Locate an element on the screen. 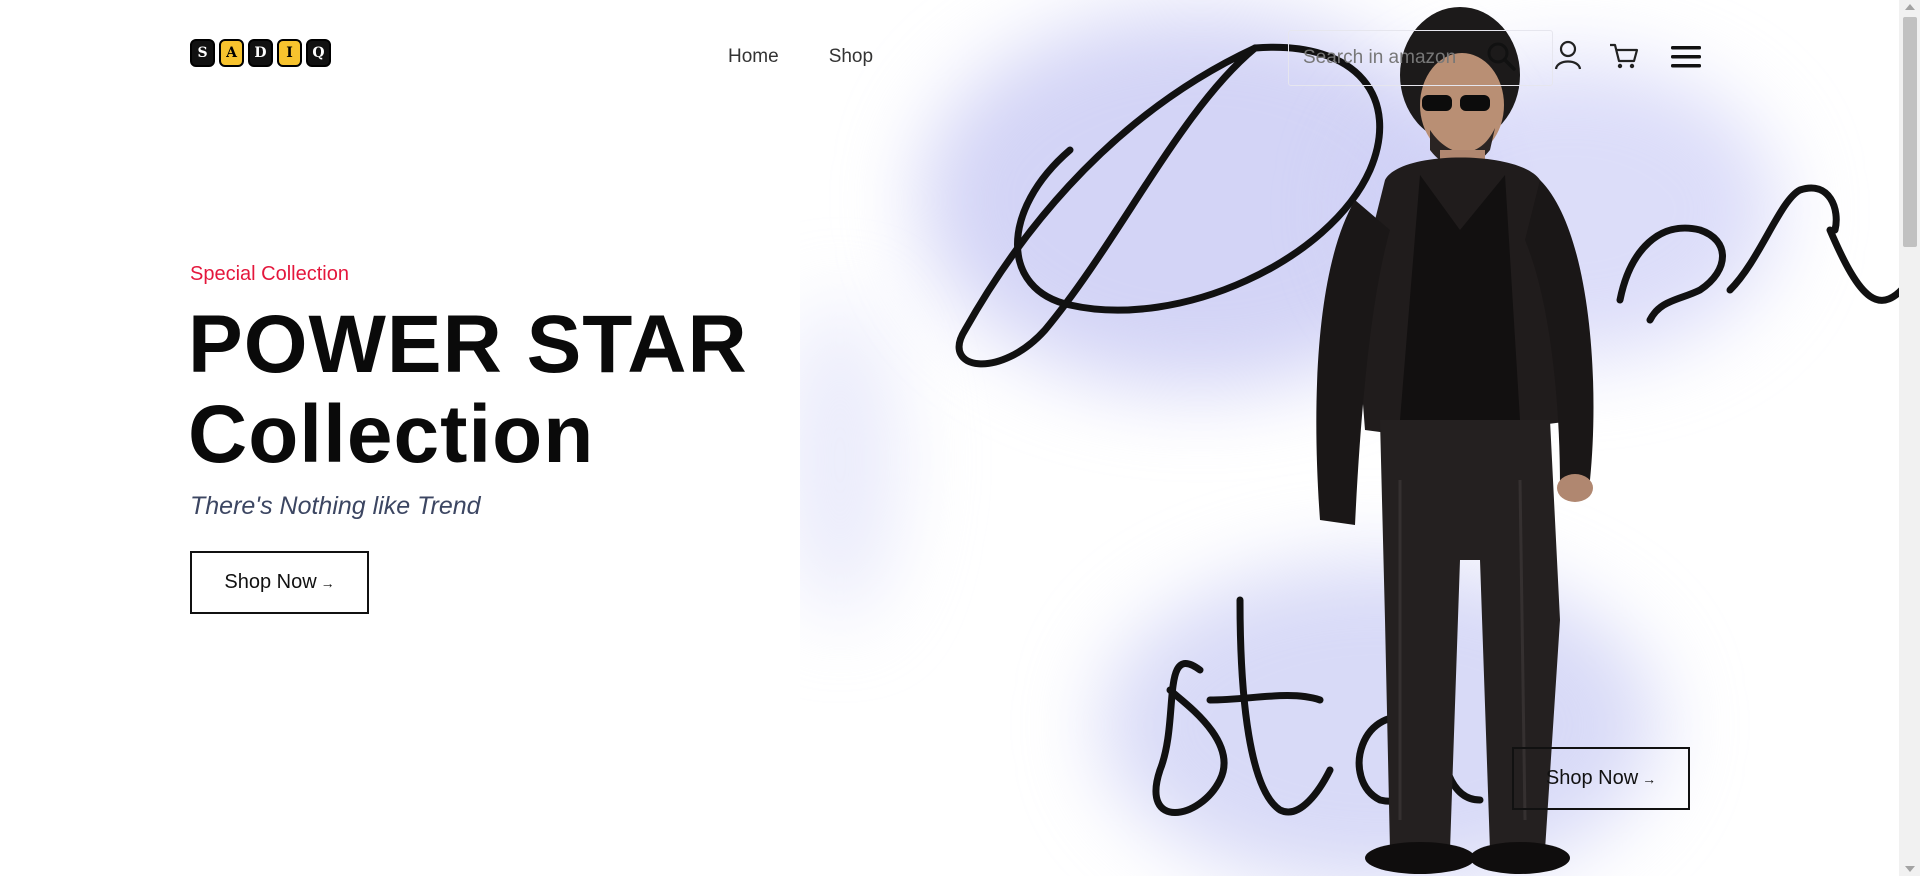 This screenshot has height=876, width=1920. scroll-up-arrow-icon is located at coordinates (1910, 7).